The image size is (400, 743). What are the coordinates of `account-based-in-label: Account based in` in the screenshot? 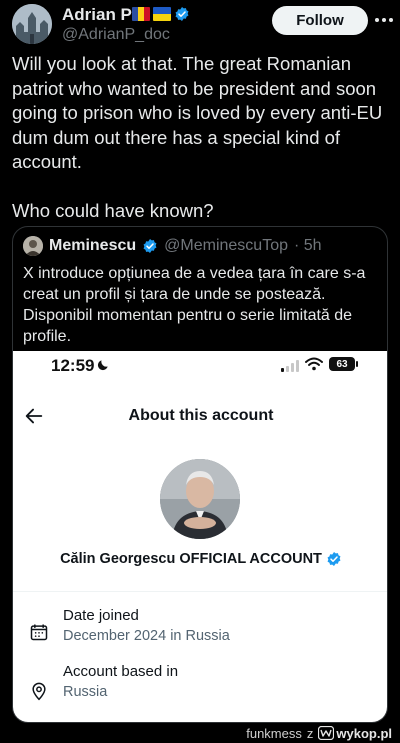 It's located at (121, 671).